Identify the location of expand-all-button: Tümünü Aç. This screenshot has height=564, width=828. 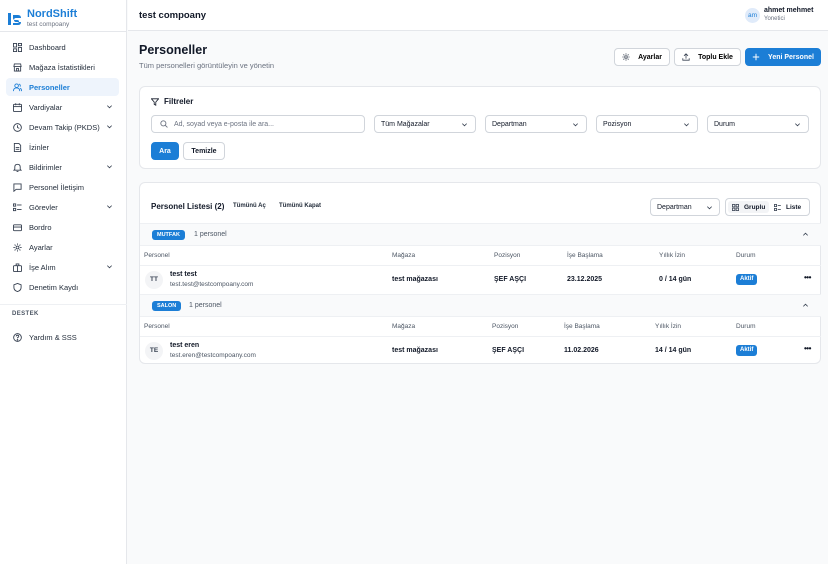
(249, 206).